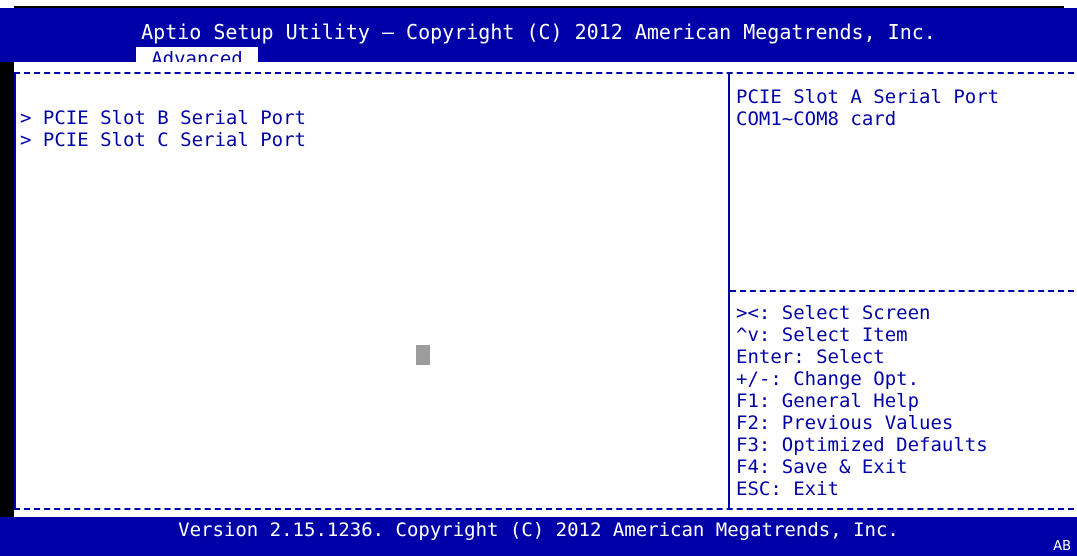 Image resolution: width=1077 pixels, height=556 pixels. What do you see at coordinates (862, 445) in the screenshot?
I see `key-optimized-defaults: F3: Optimized Defaults` at bounding box center [862, 445].